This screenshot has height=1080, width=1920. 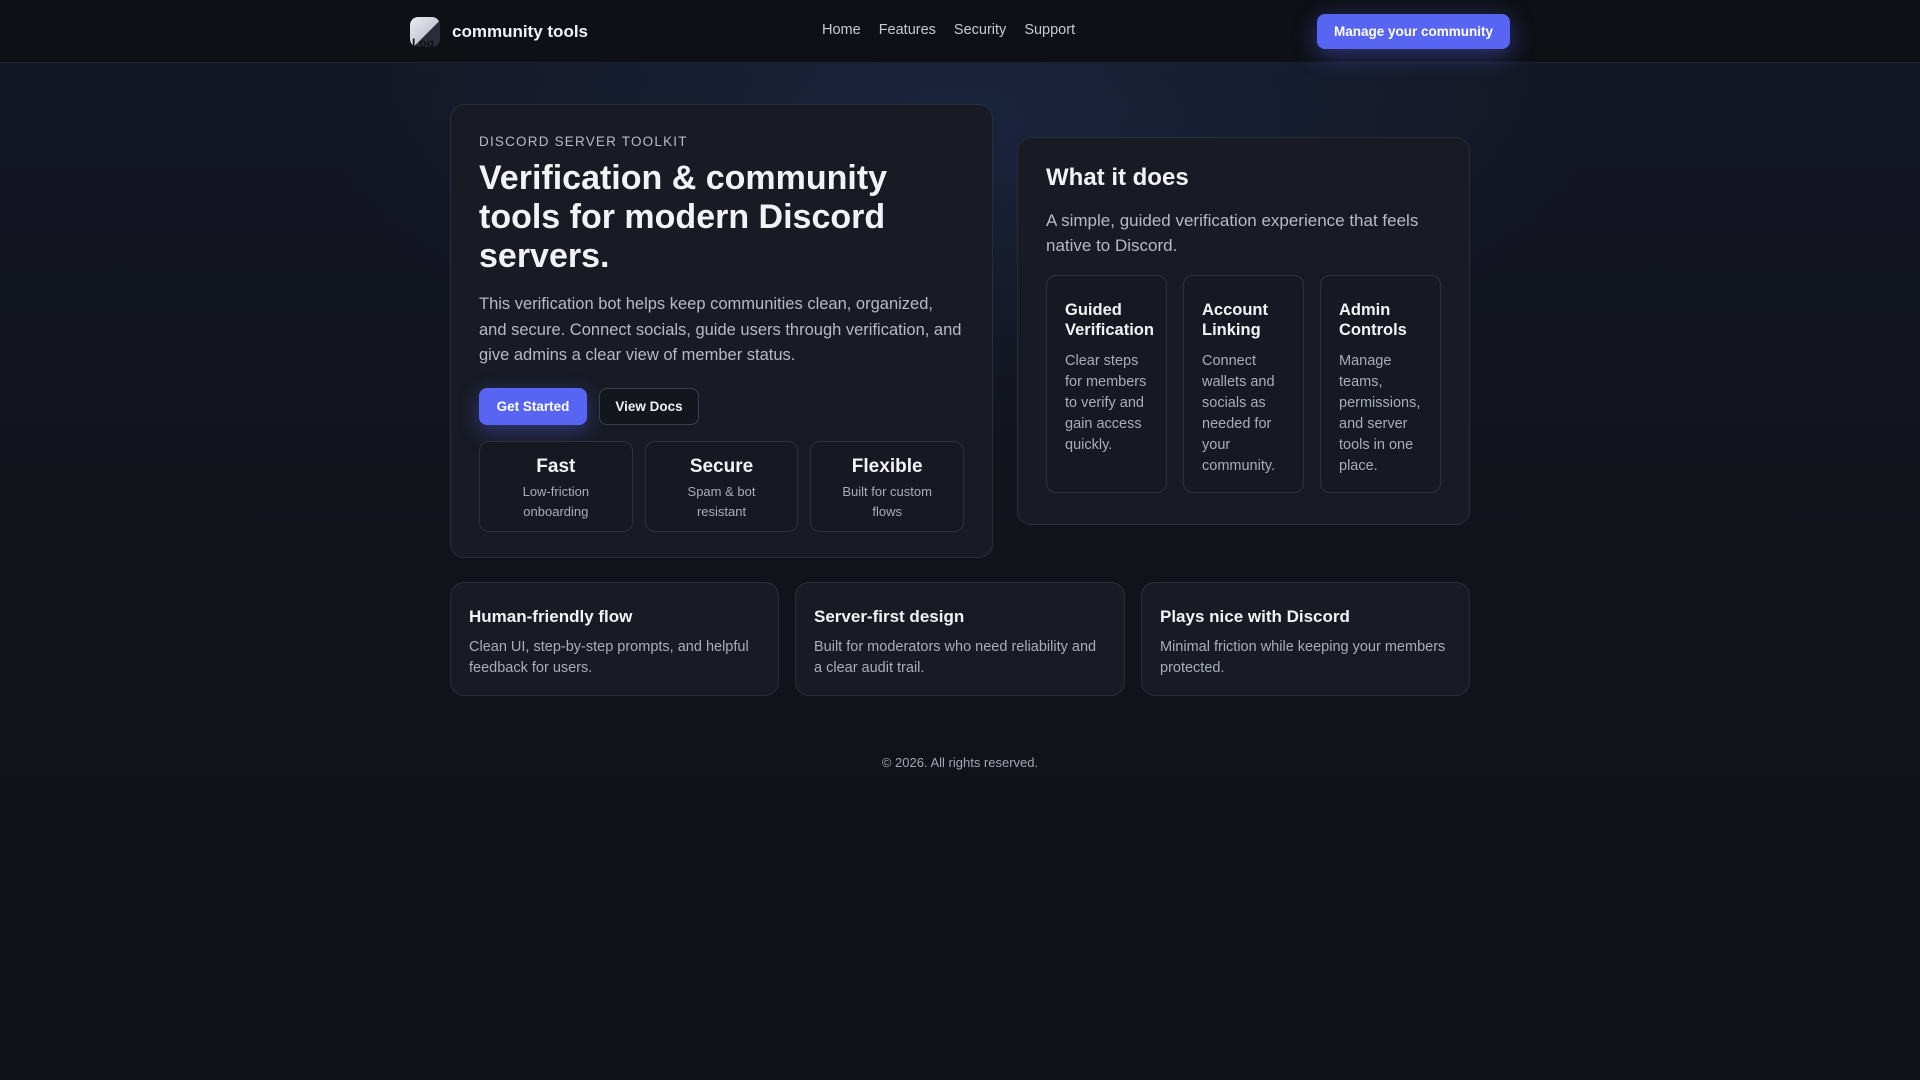 I want to click on nav-link-support: Support, so click(x=1049, y=30).